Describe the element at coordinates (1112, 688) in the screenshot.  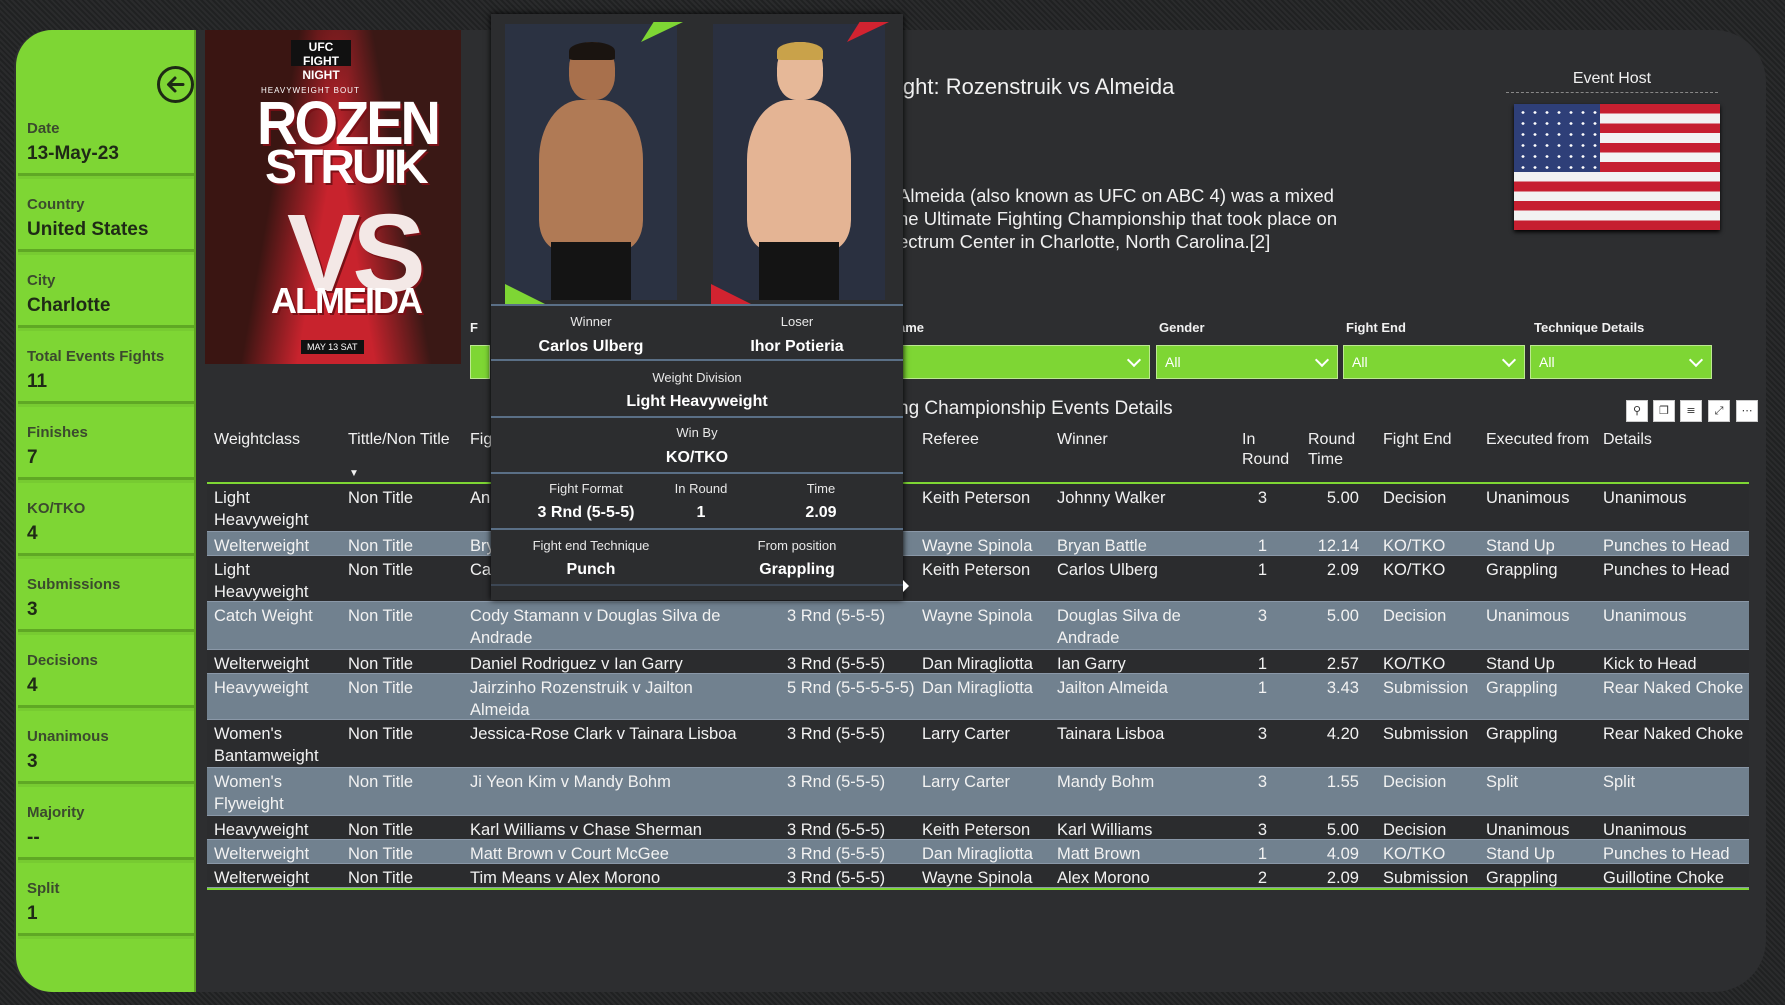
I see `cell-winner: Jailton Almeida` at that location.